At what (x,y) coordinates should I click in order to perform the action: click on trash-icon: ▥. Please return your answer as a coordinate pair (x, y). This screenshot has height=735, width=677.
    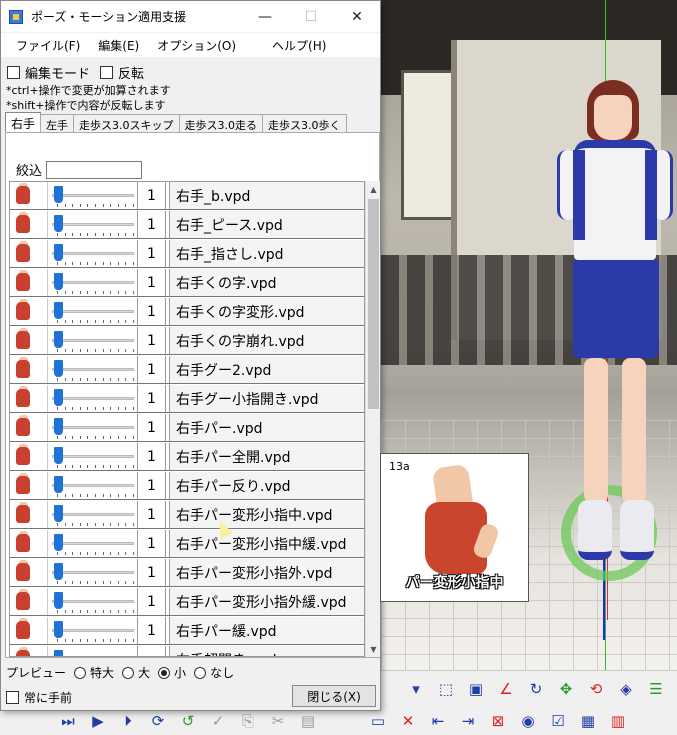
    Looking at the image, I should click on (618, 721).